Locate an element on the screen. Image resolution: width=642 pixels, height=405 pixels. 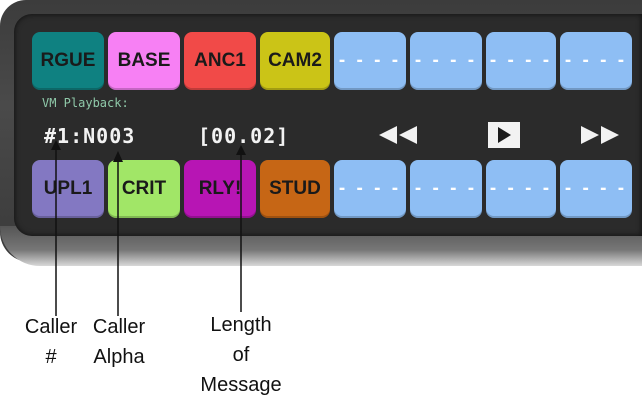
callout-line: Length is located at coordinates (241, 325).